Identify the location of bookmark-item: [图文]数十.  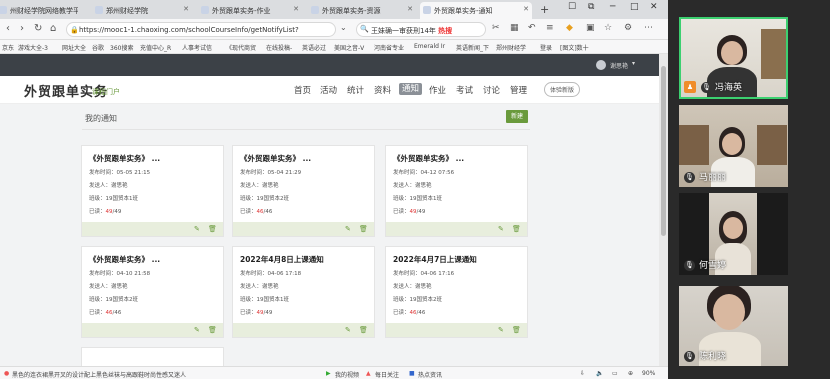
(574, 47).